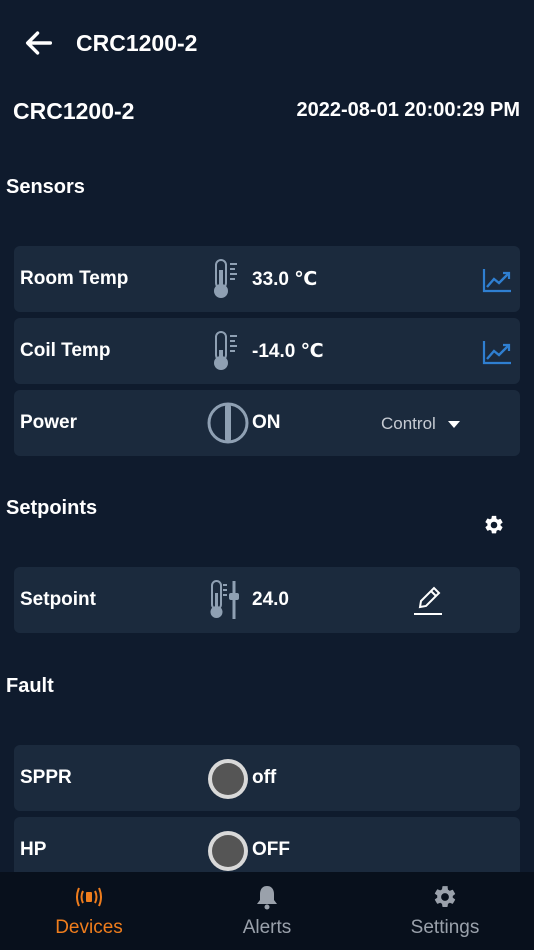 The height and width of the screenshot is (950, 534). I want to click on setpoint-card: Setpoint 24.0, so click(267, 600).